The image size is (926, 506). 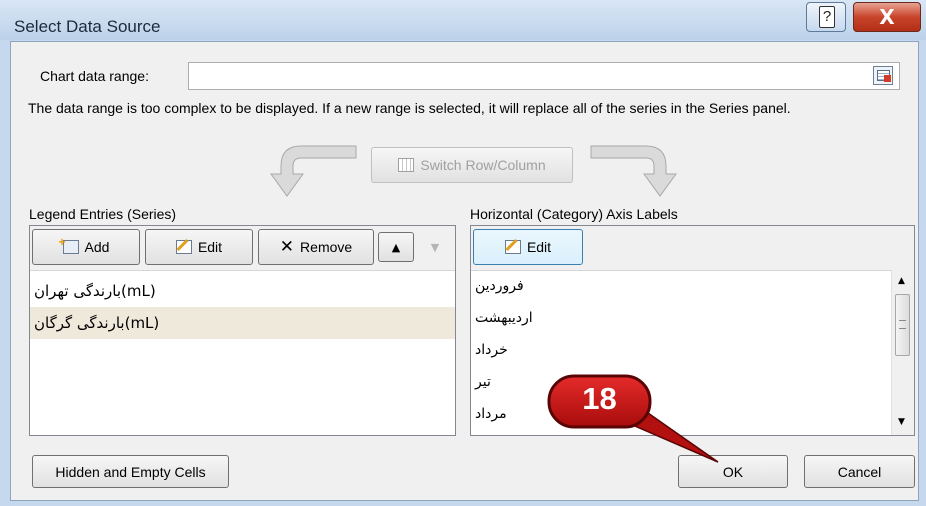 What do you see at coordinates (633, 418) in the screenshot?
I see `step-callout-pointer` at bounding box center [633, 418].